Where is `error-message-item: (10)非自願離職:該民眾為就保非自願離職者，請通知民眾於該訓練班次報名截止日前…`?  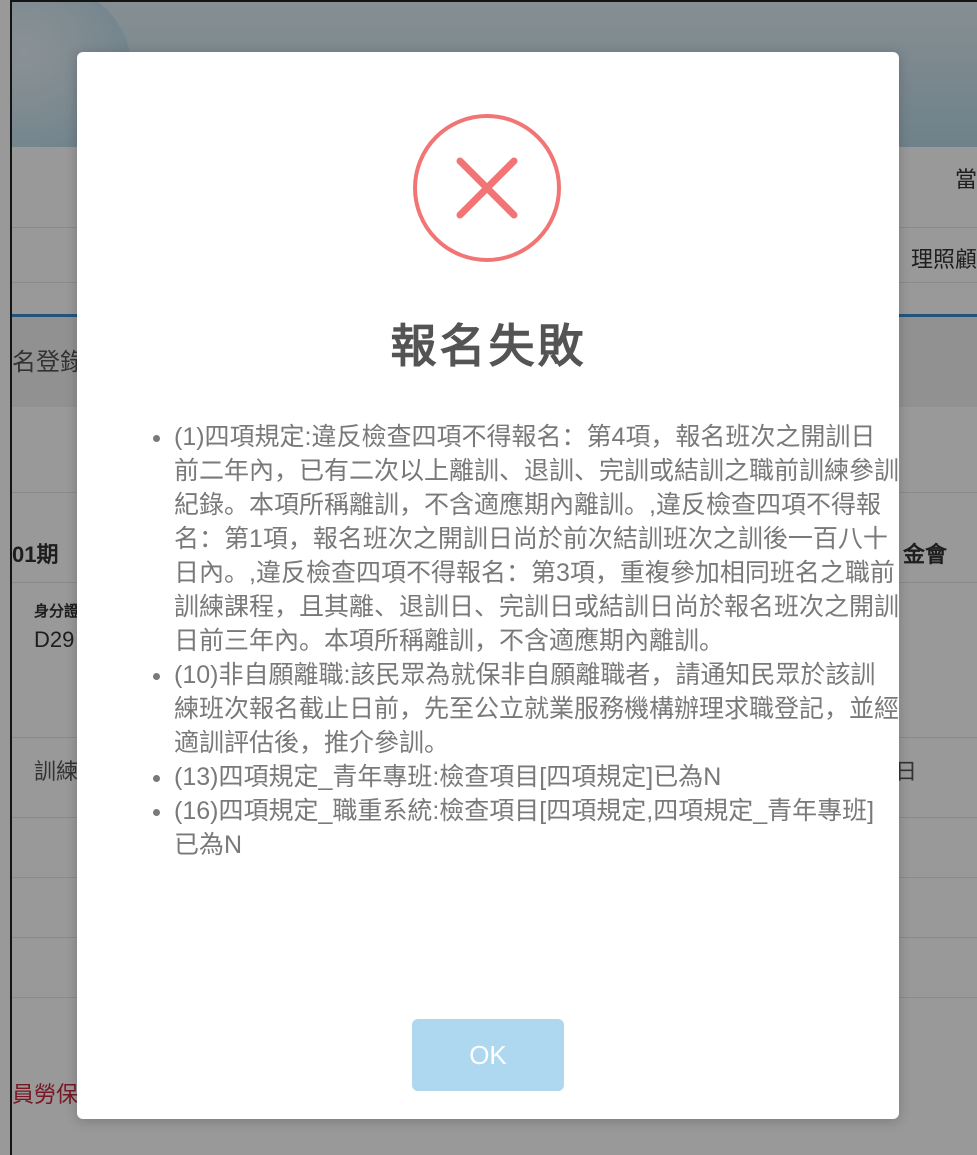 error-message-item: (10)非自願離職:該民眾為就保非自願離職者，請通知民眾於該訓練班次報名截止日前… is located at coordinates (536, 709).